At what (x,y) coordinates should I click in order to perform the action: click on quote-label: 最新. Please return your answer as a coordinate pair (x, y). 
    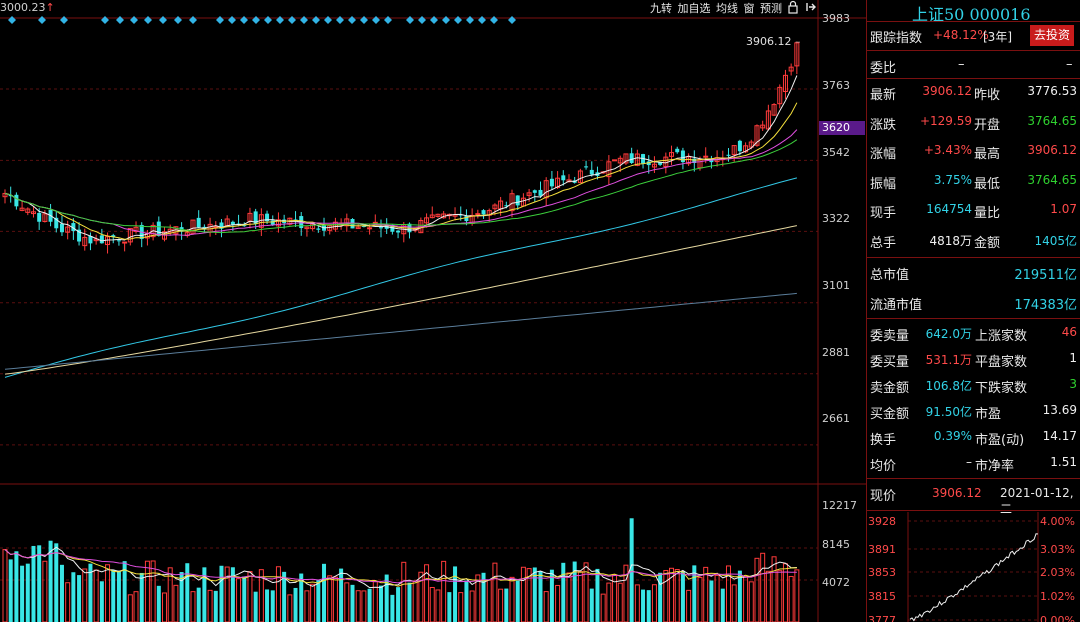
    Looking at the image, I should click on (883, 95).